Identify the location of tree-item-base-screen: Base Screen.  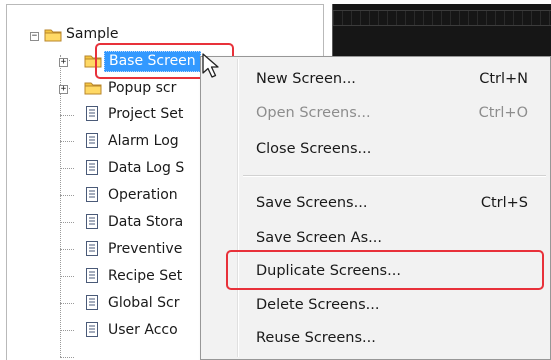
(152, 61).